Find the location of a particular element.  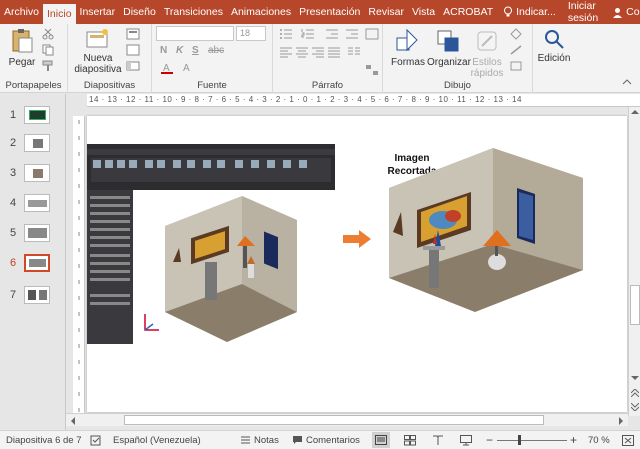

section-icon is located at coordinates (133, 66).